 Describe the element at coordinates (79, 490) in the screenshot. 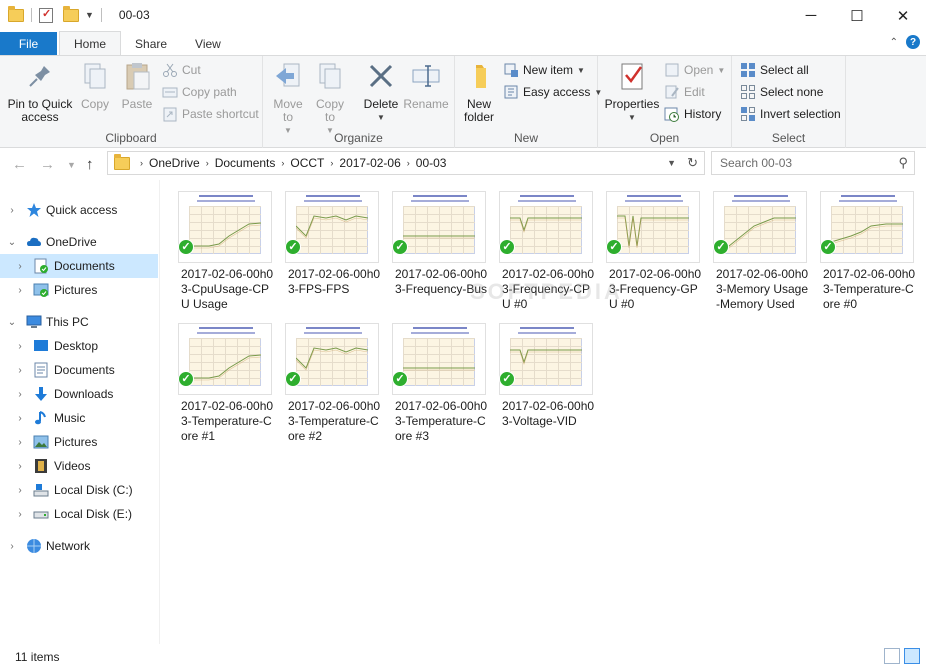

I see `sidebar-item-local-disk-c: › Local Disk (C:)` at that location.